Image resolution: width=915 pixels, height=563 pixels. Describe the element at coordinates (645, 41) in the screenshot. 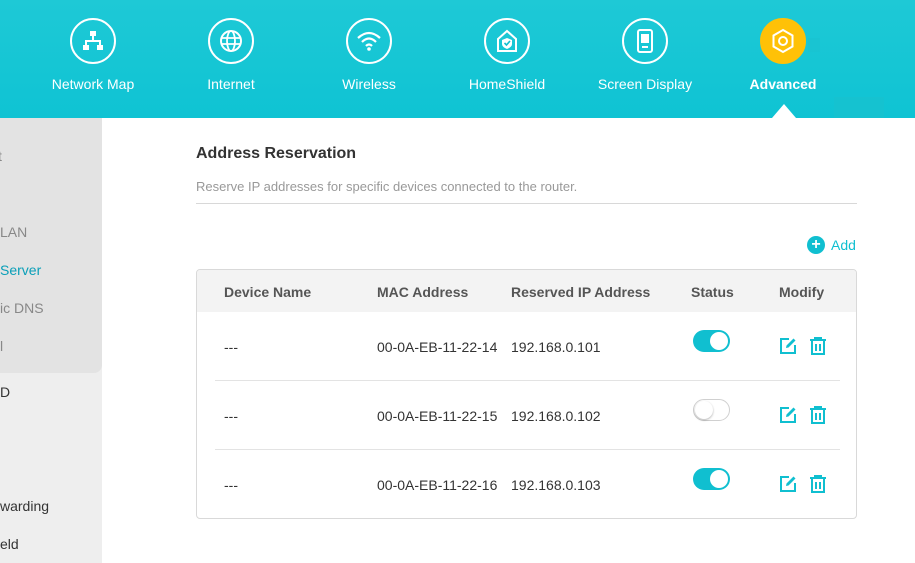

I see `screen-icon` at that location.